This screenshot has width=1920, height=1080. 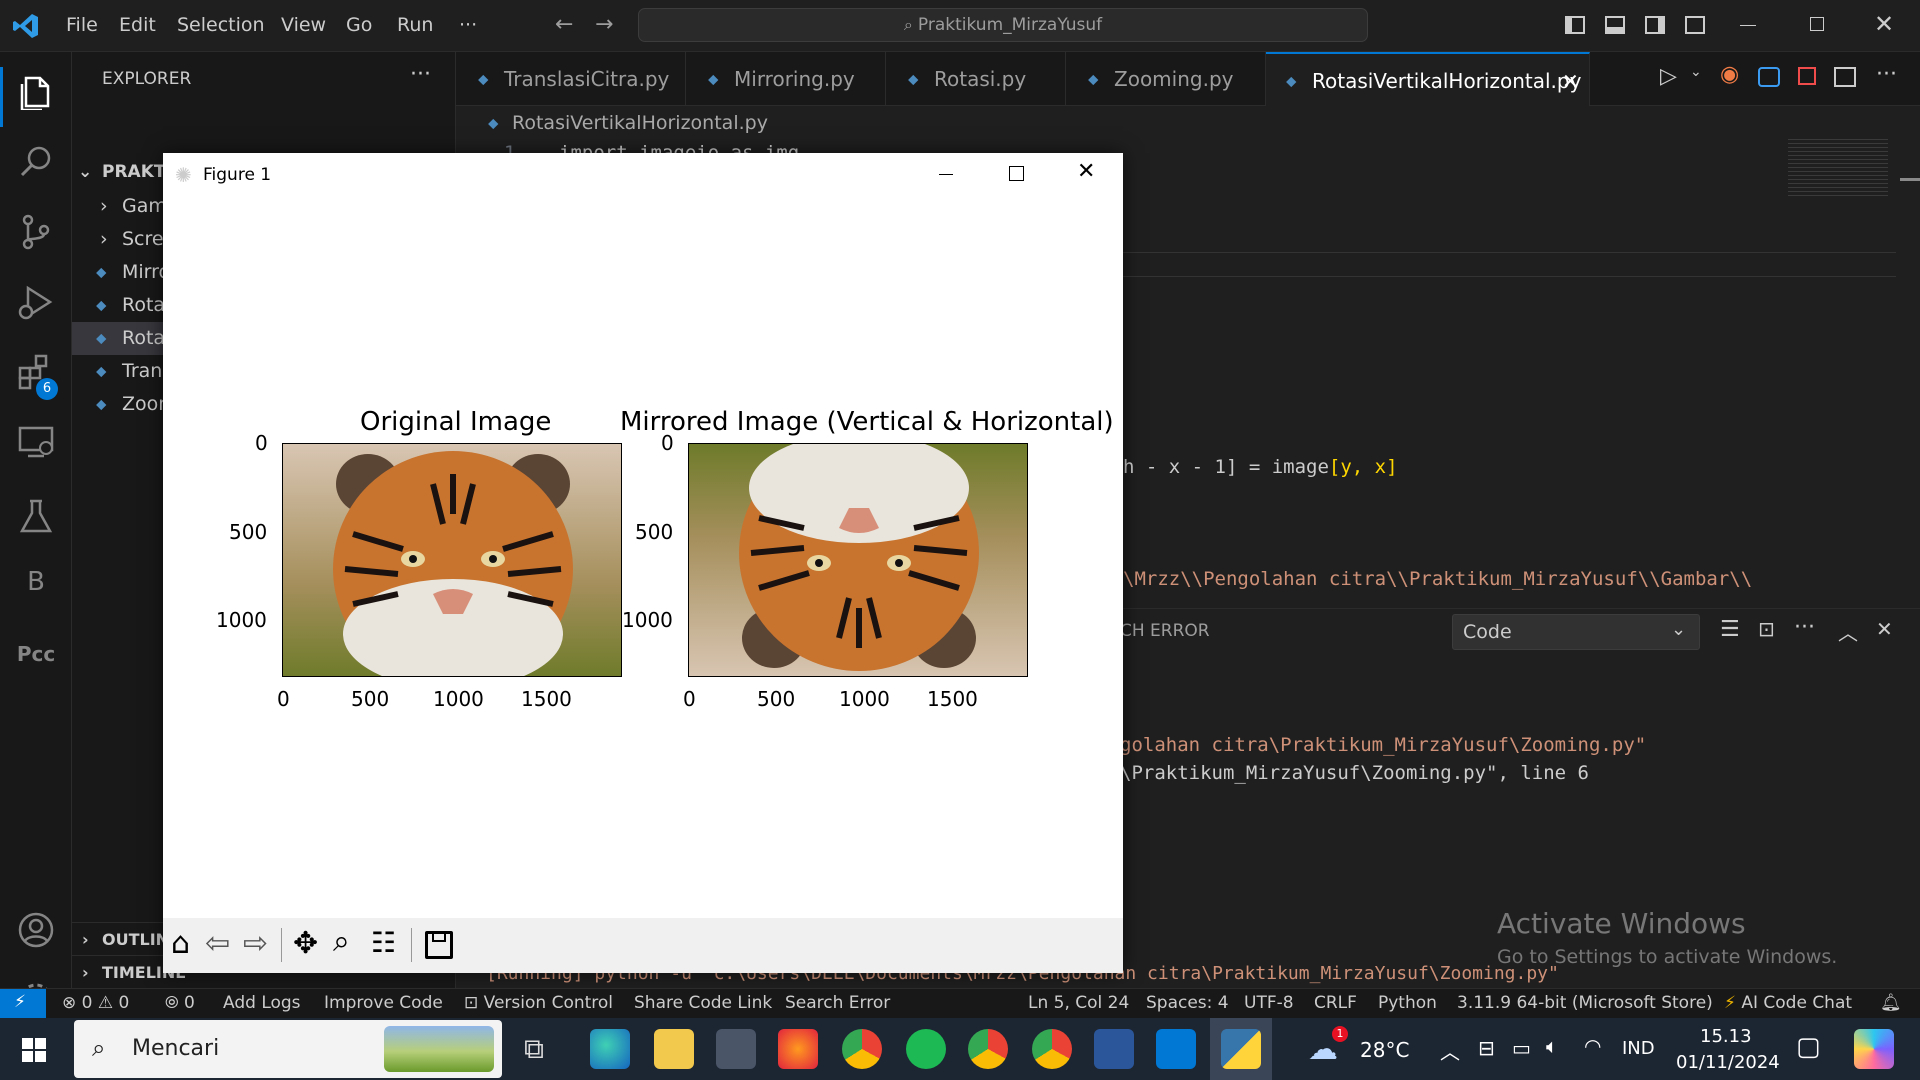 What do you see at coordinates (36, 442) in the screenshot?
I see `remote-explorer-icon` at bounding box center [36, 442].